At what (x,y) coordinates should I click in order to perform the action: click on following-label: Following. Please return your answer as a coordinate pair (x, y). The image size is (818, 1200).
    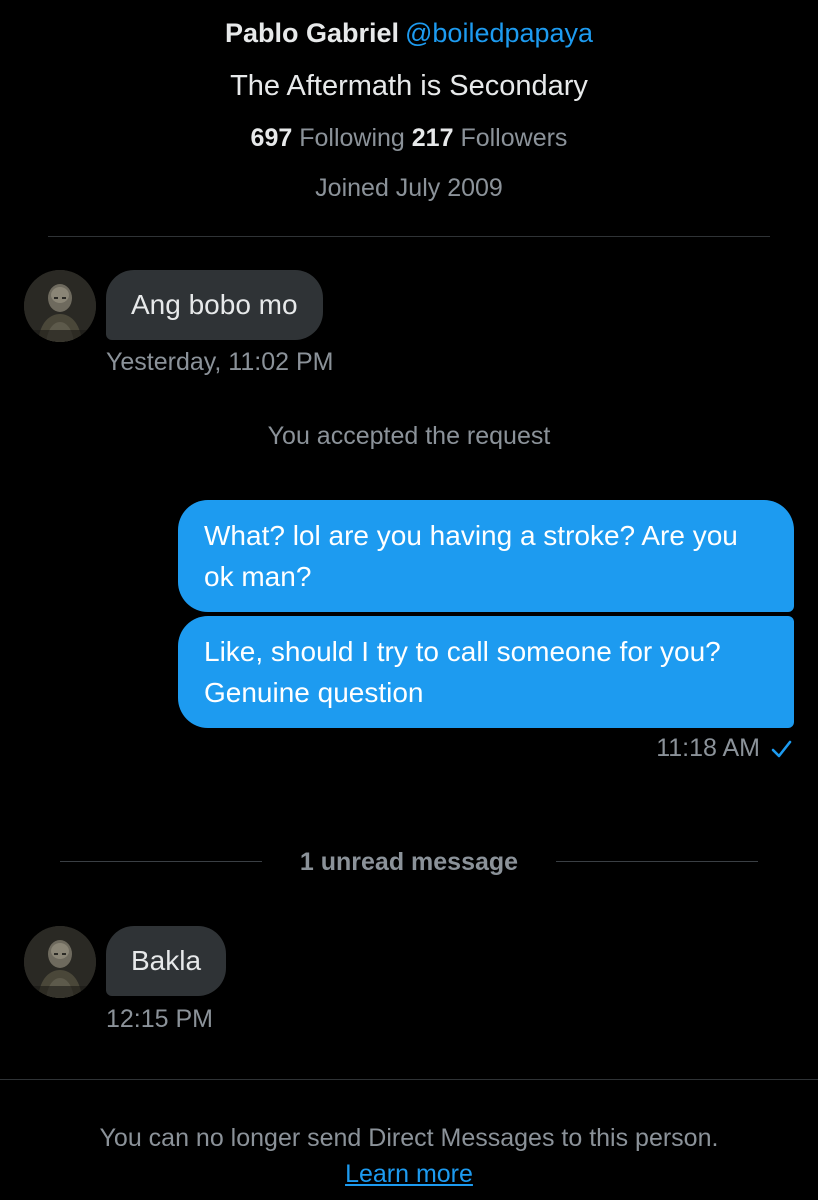
    Looking at the image, I should click on (352, 138).